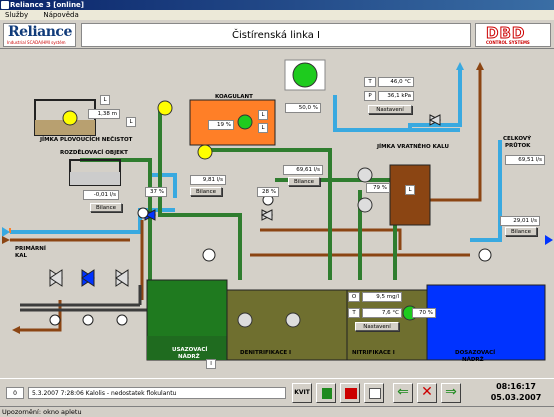 The height and width of the screenshot is (417, 554). What do you see at coordinates (208, 180) in the screenshot?
I see `flow2-value: 9,81 l/s` at bounding box center [208, 180].